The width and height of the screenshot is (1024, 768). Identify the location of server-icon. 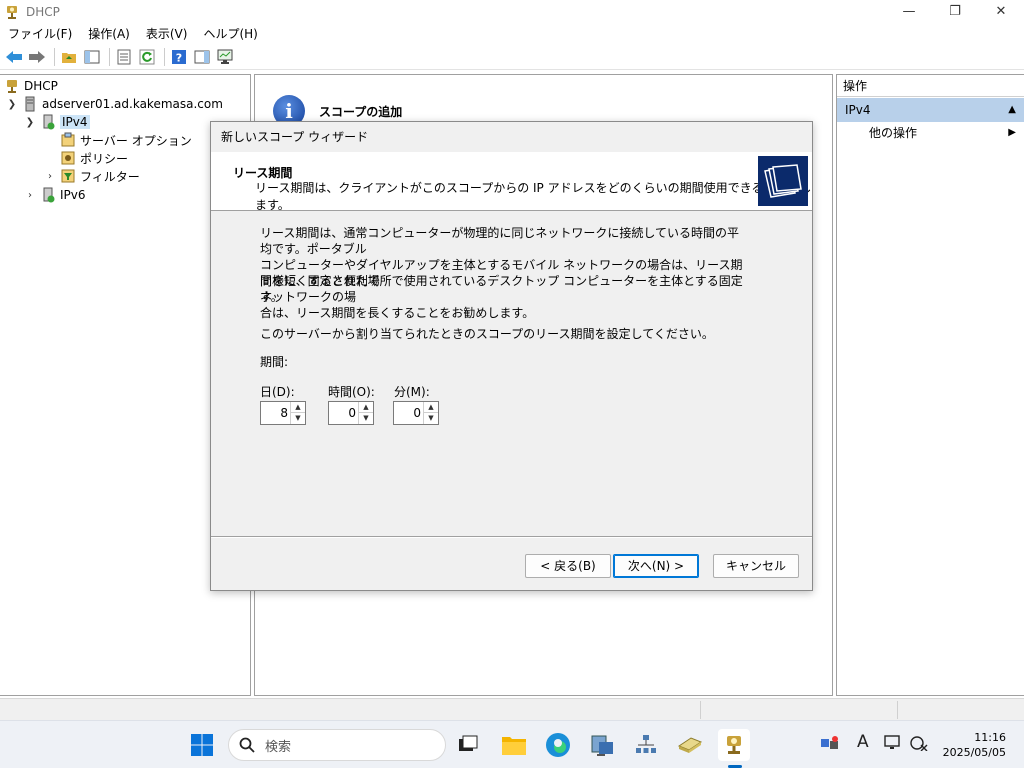
(30, 104).